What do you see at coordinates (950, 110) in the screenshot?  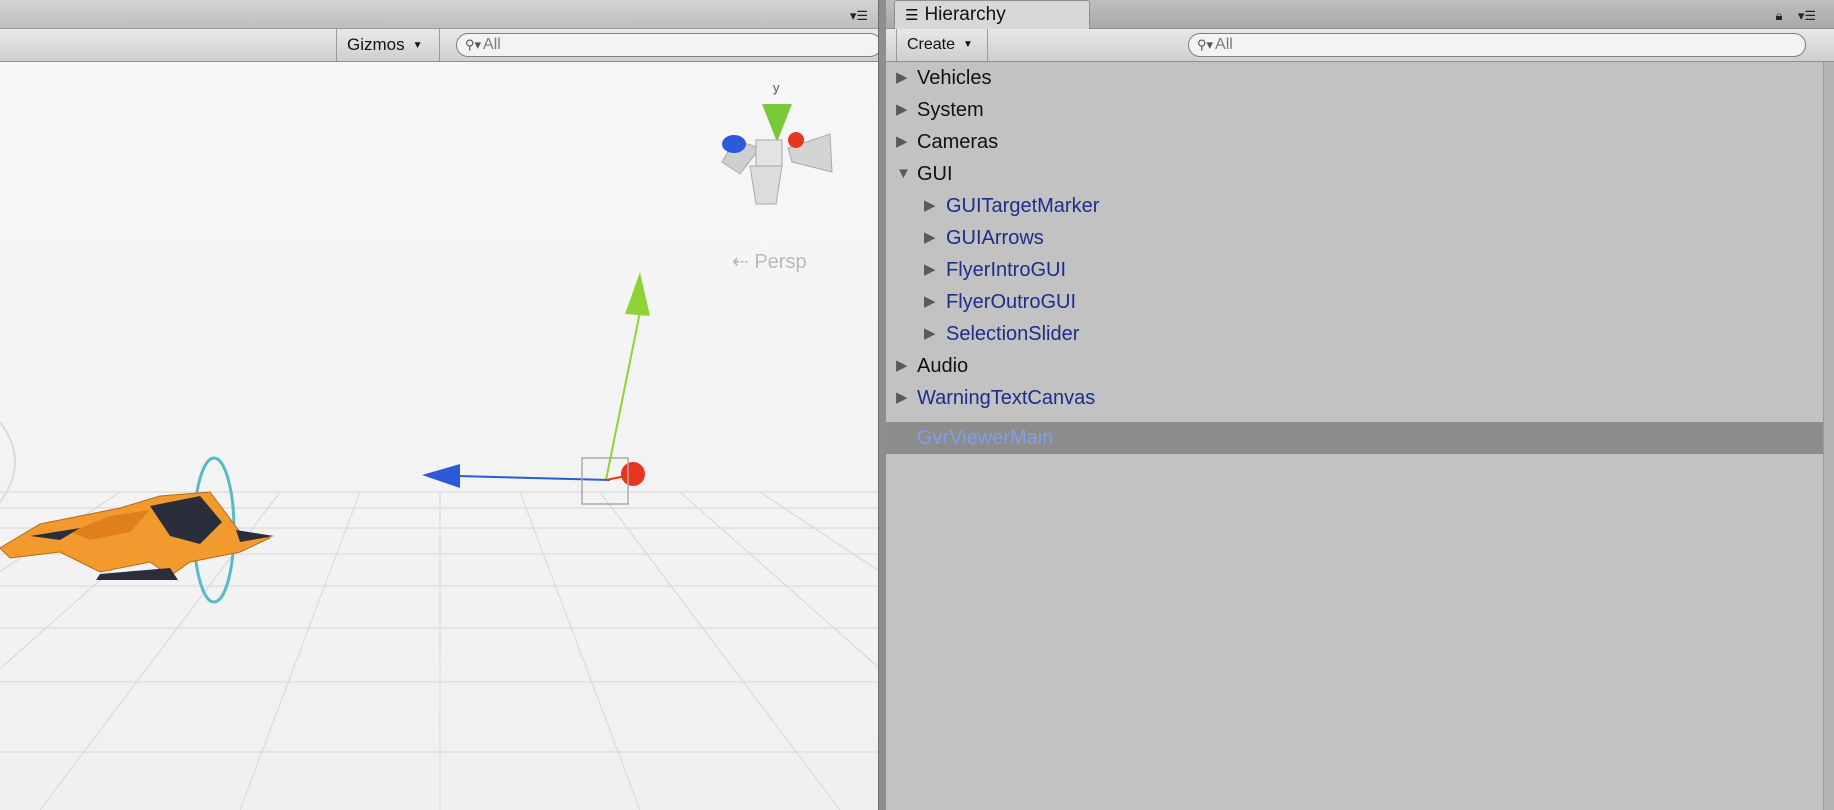 I see `tree-item-label: System` at bounding box center [950, 110].